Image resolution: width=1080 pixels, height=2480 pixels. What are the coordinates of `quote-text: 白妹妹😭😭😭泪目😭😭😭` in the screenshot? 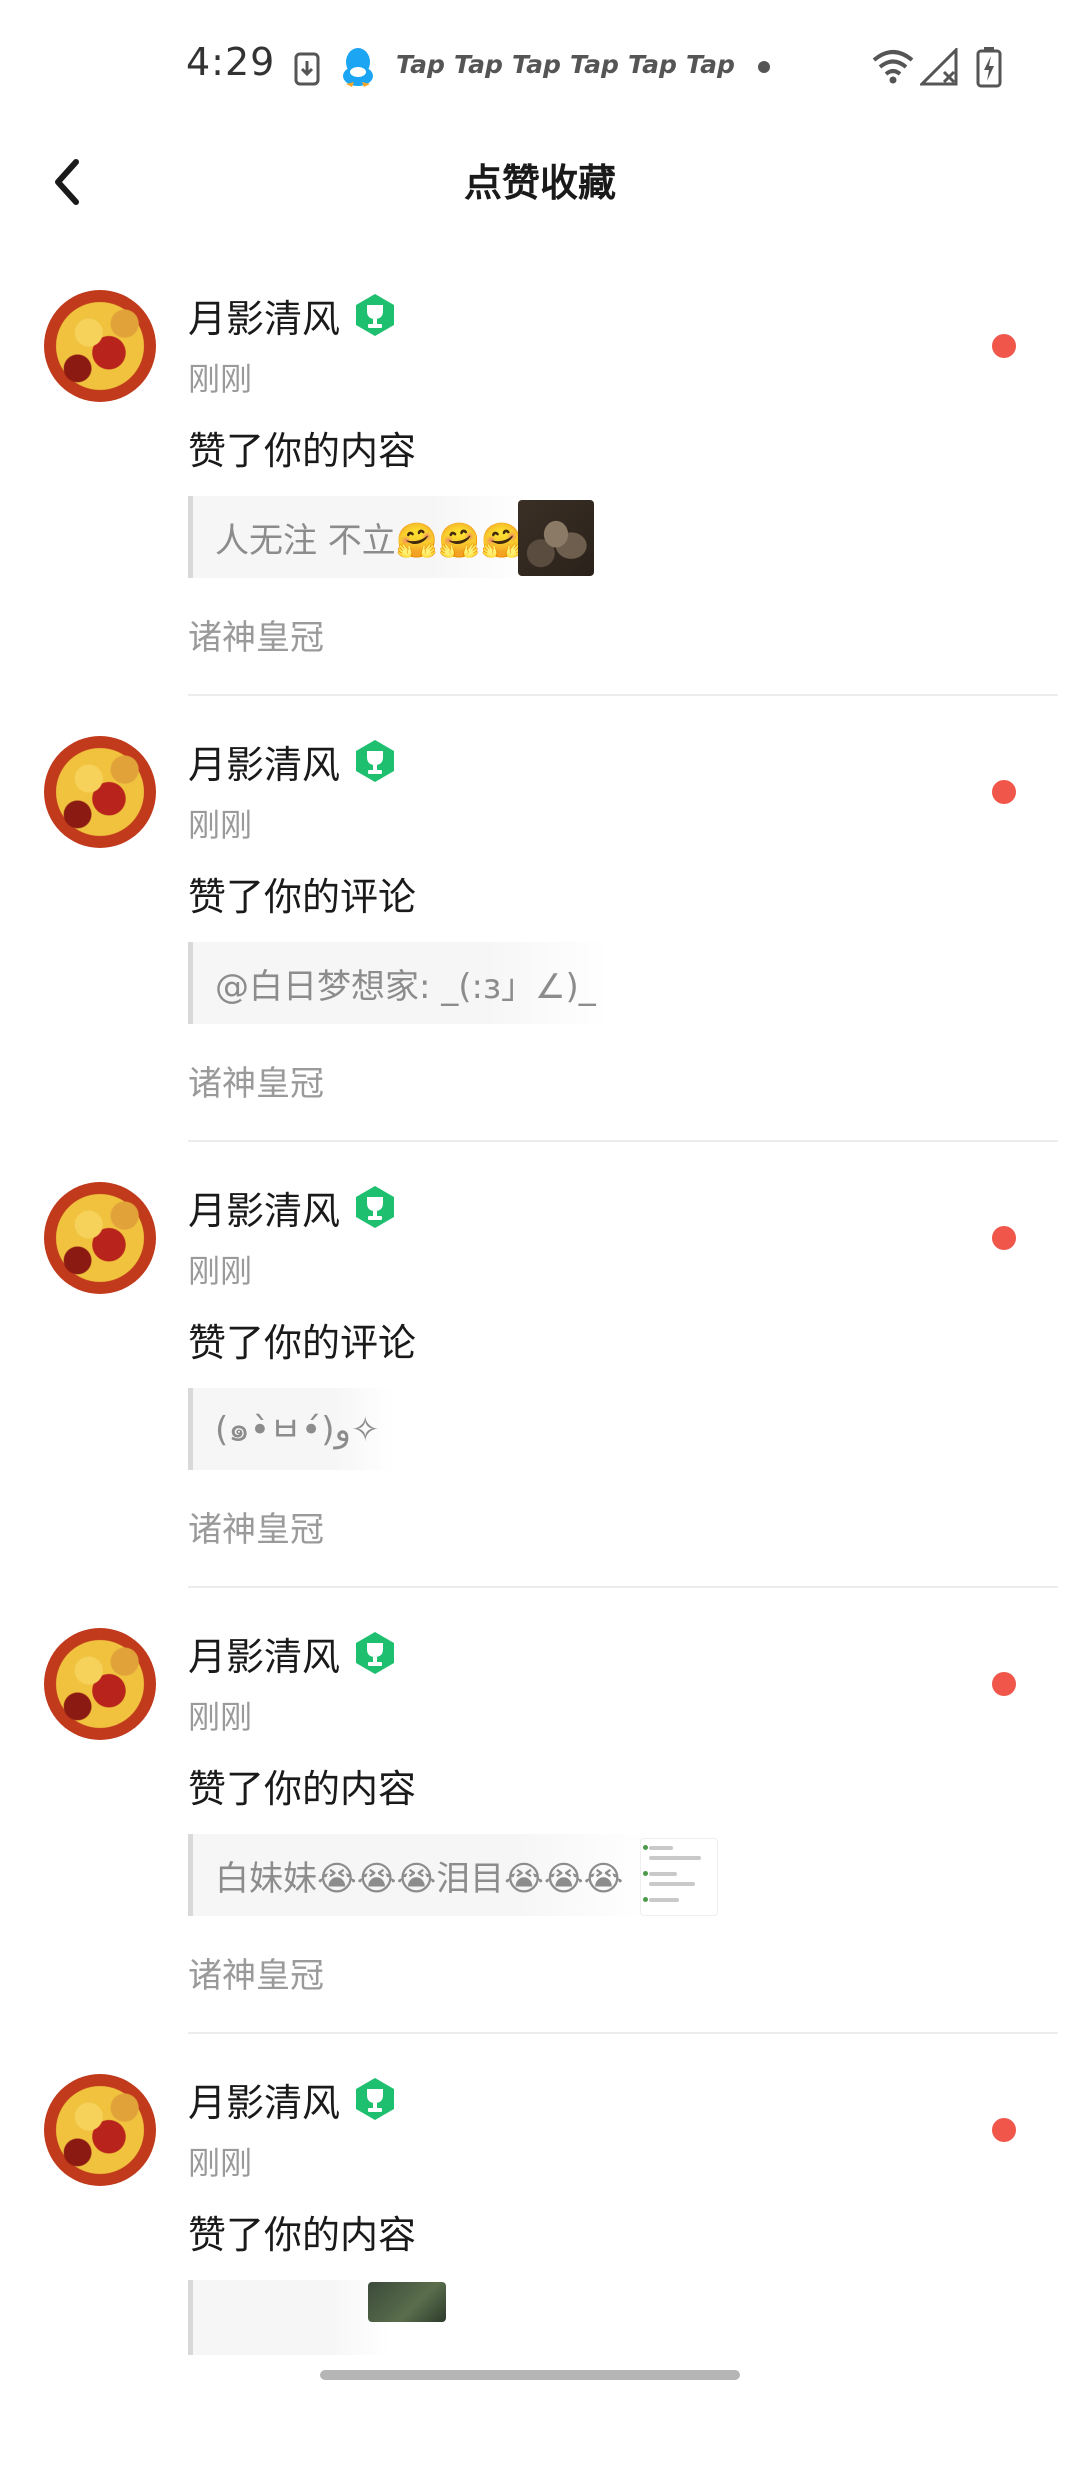 It's located at (419, 1878).